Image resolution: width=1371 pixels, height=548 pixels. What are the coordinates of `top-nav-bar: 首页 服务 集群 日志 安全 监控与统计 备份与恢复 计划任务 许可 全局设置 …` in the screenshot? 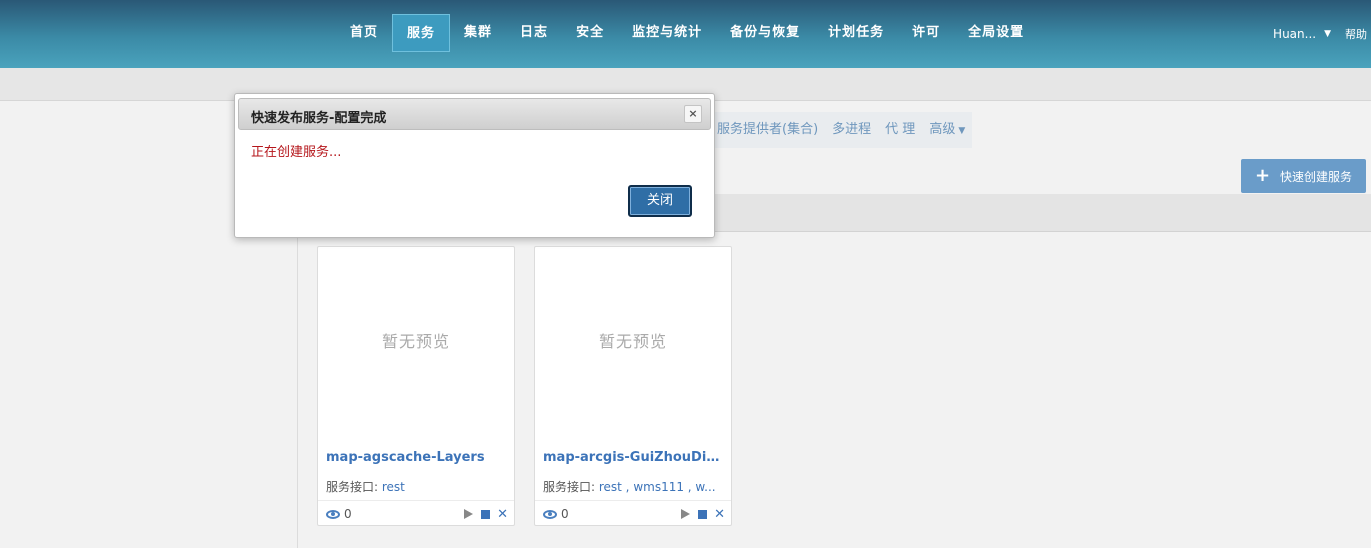 It's located at (685, 34).